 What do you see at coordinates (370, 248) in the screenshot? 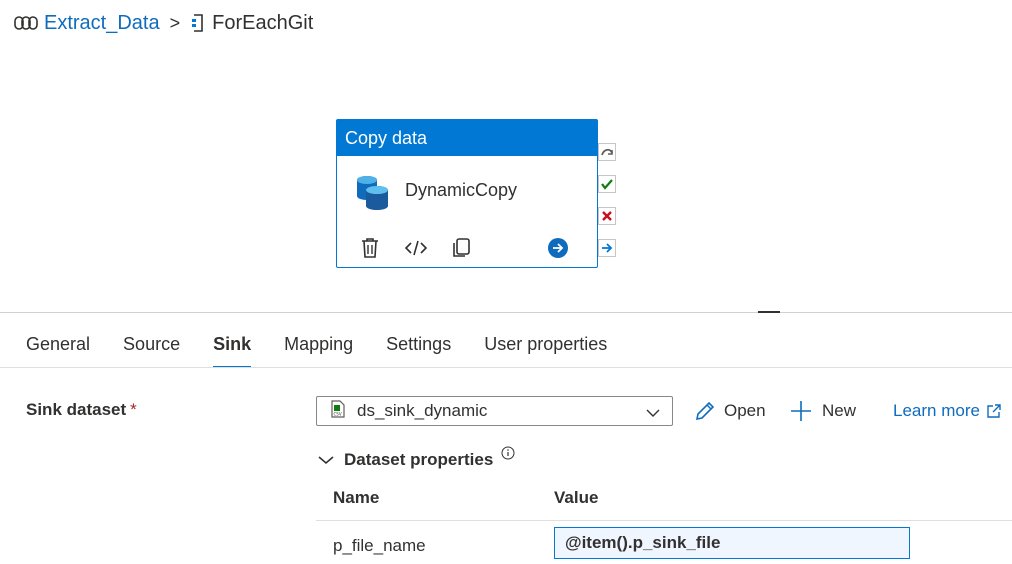
I see `delete-icon` at bounding box center [370, 248].